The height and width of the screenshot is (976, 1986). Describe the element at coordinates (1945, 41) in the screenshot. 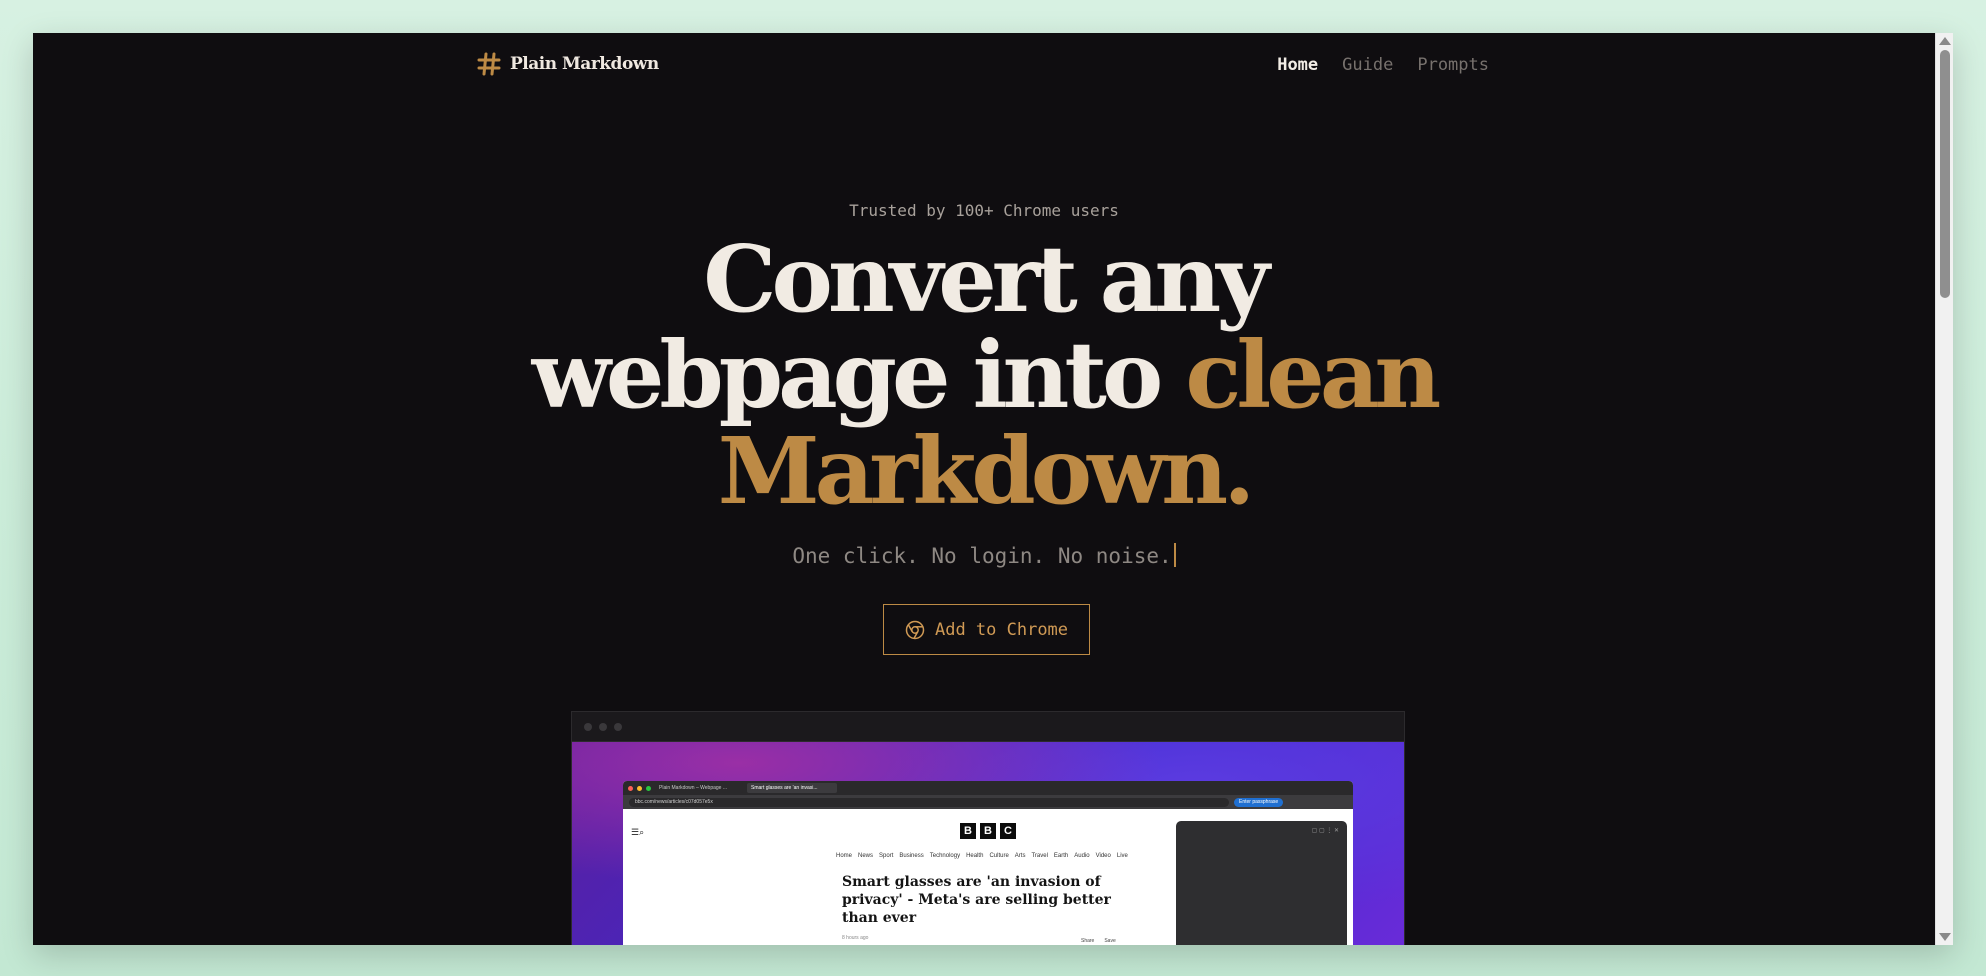

I see `scroll-up-arrow-icon` at that location.